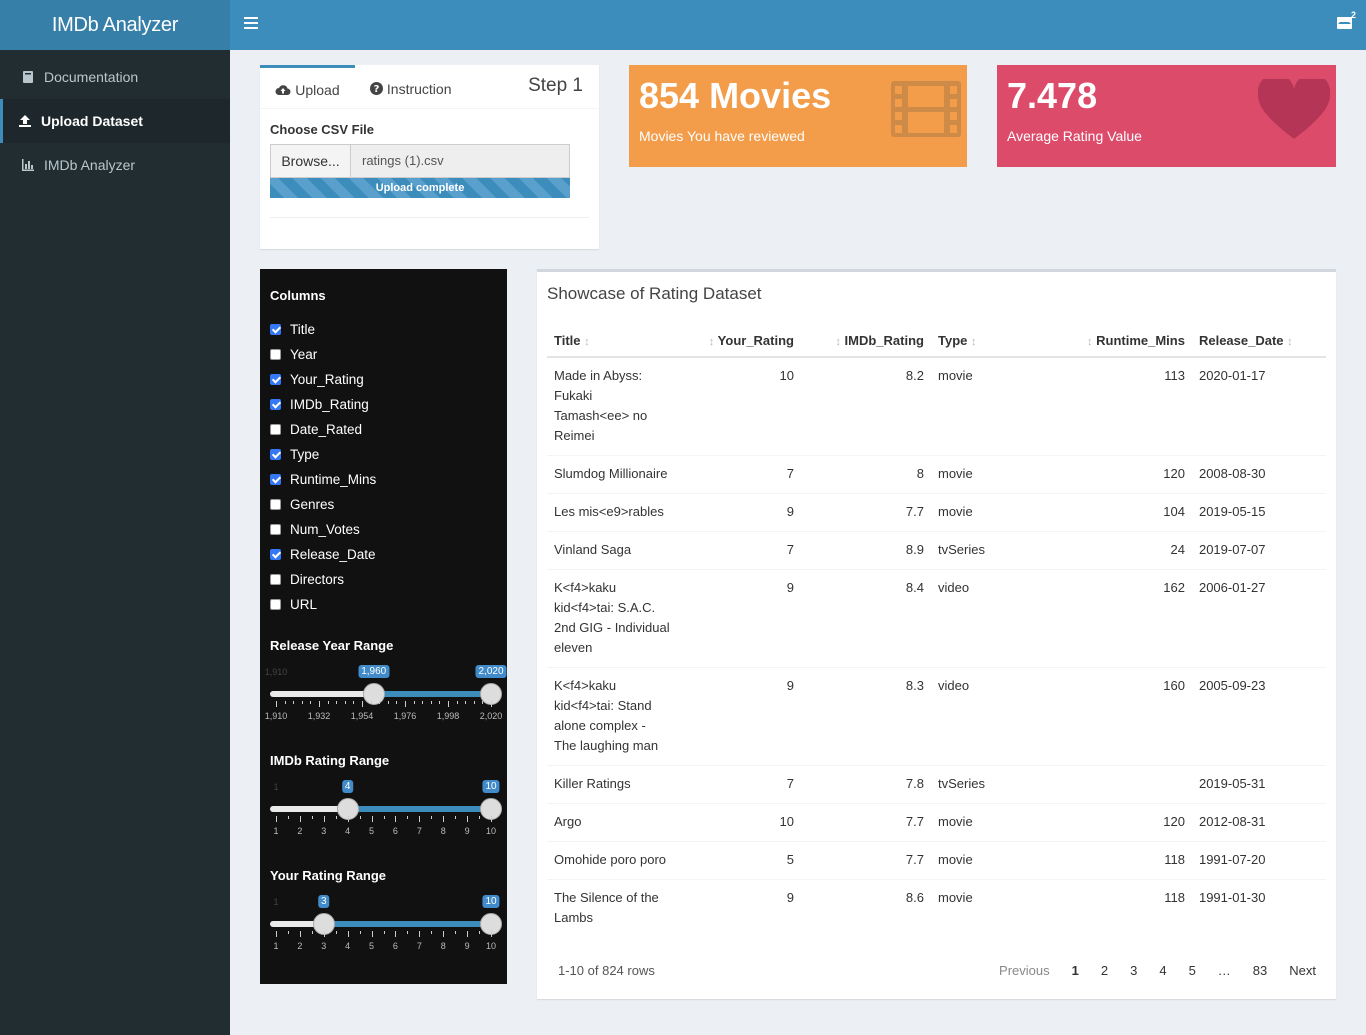  What do you see at coordinates (739, 342) in the screenshot?
I see `col-header-your-rating: ↕ Your_Rating` at bounding box center [739, 342].